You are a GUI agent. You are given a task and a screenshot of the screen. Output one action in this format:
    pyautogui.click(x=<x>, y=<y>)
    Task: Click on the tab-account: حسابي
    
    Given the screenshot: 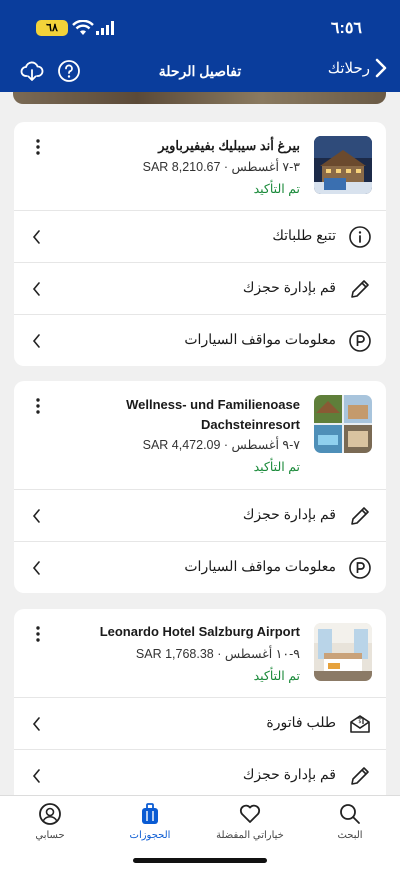 What is the action you would take?
    pyautogui.click(x=50, y=821)
    